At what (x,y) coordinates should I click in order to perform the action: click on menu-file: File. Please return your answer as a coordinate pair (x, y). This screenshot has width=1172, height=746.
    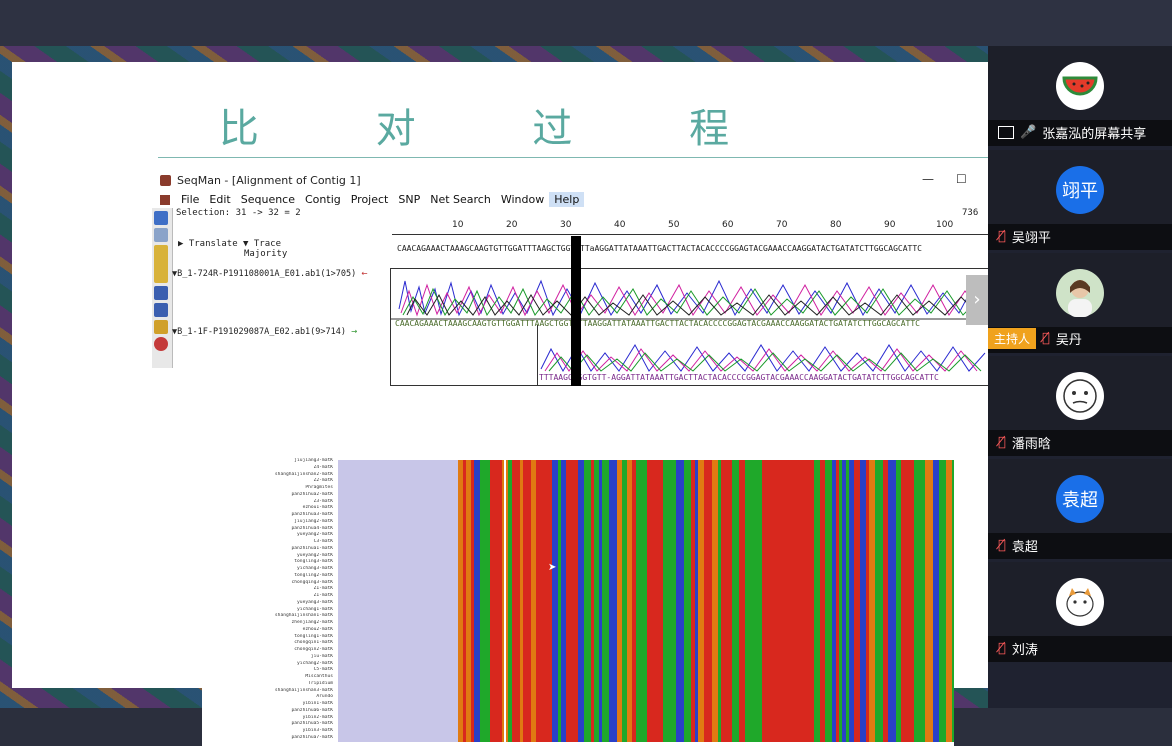
    Looking at the image, I should click on (190, 199).